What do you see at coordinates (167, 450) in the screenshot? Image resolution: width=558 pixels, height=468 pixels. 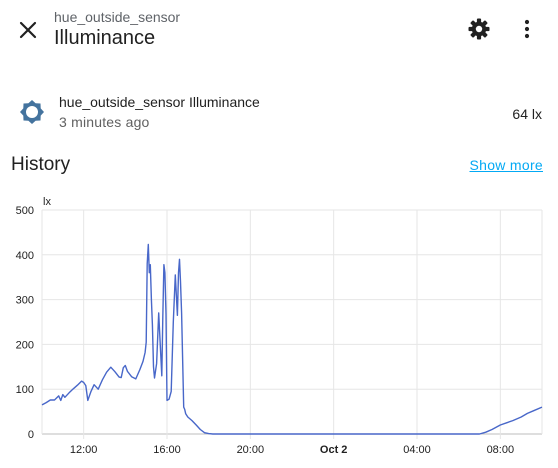 I see `x-tick-label: 16:00` at bounding box center [167, 450].